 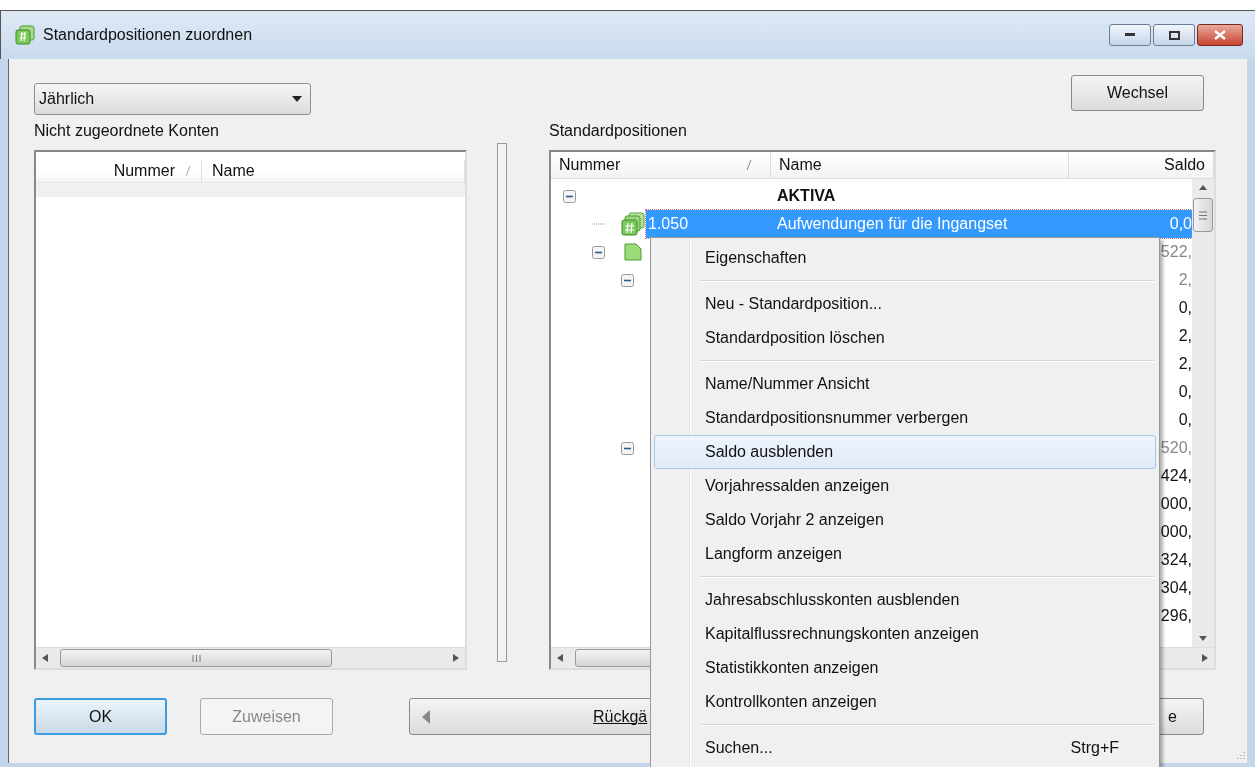 What do you see at coordinates (668, 224) in the screenshot?
I see `number-cell-text: 1.050` at bounding box center [668, 224].